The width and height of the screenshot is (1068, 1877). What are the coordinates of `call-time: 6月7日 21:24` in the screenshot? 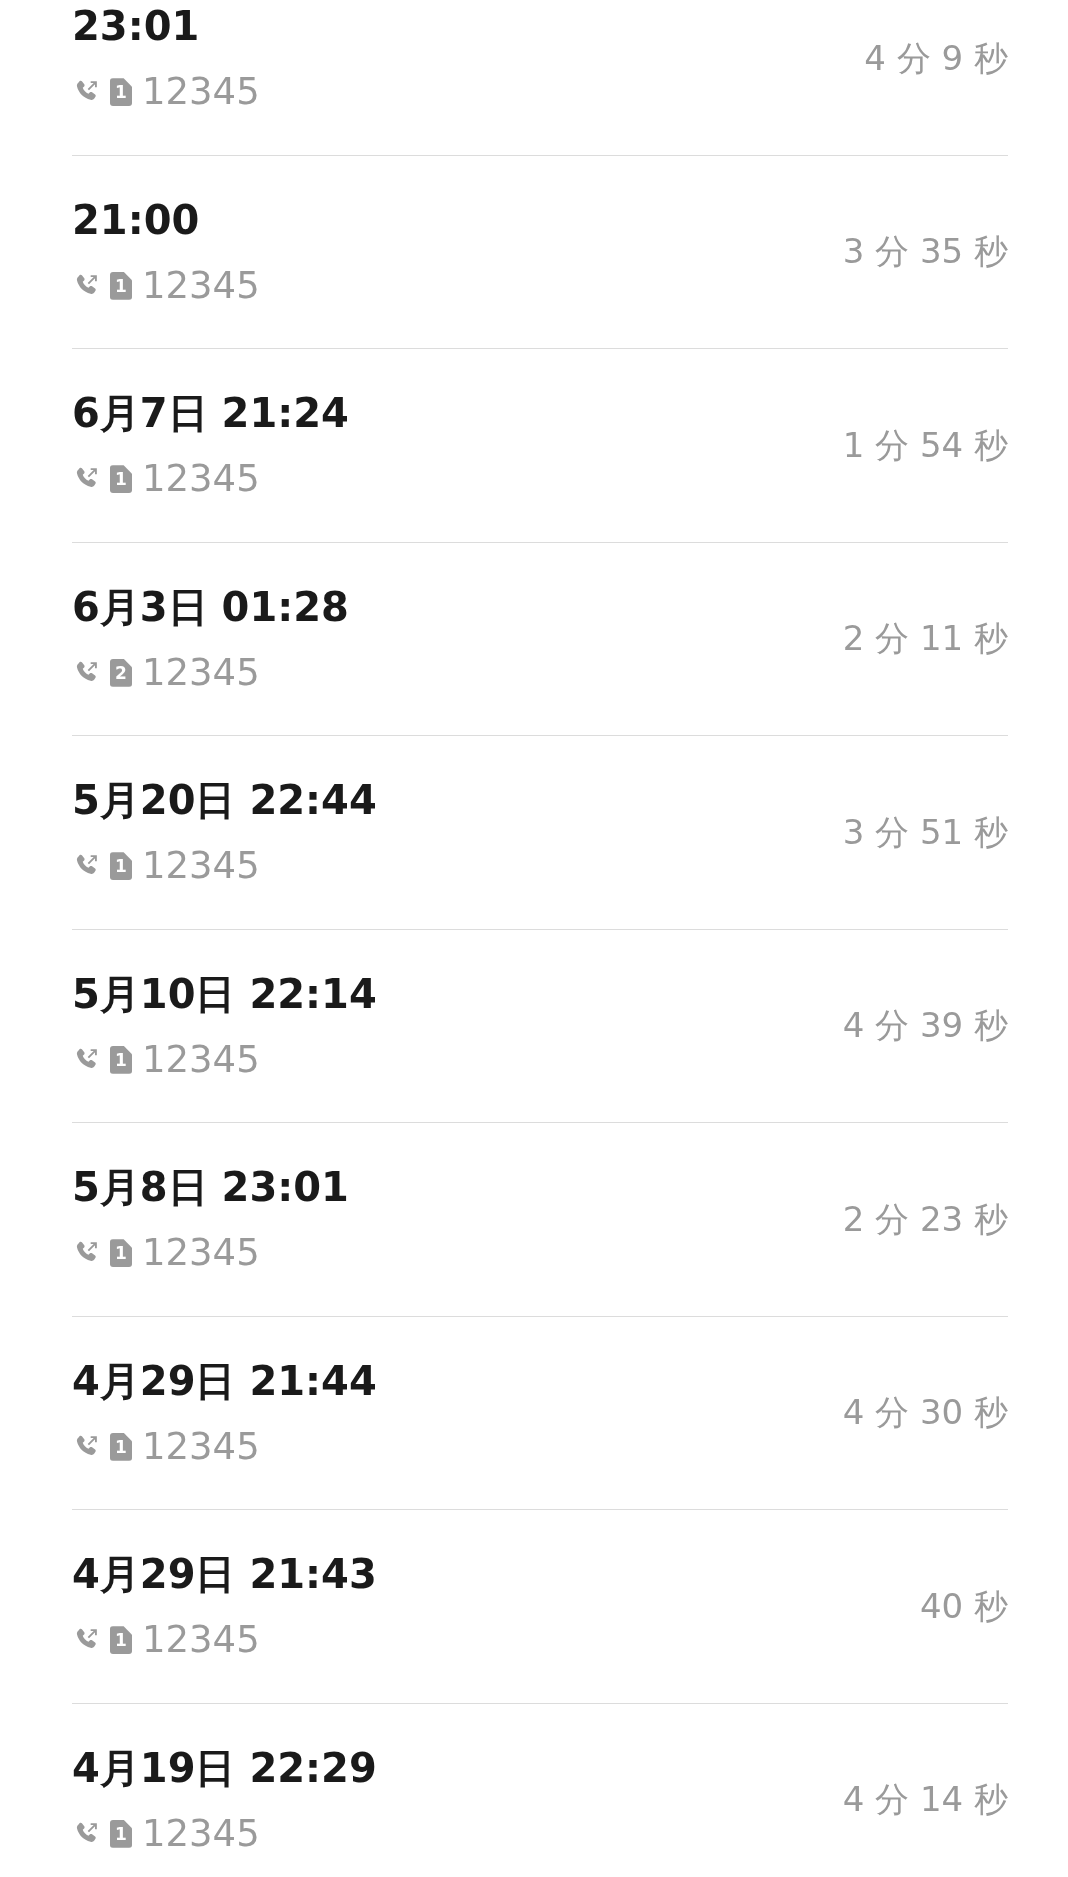 It's located at (210, 414).